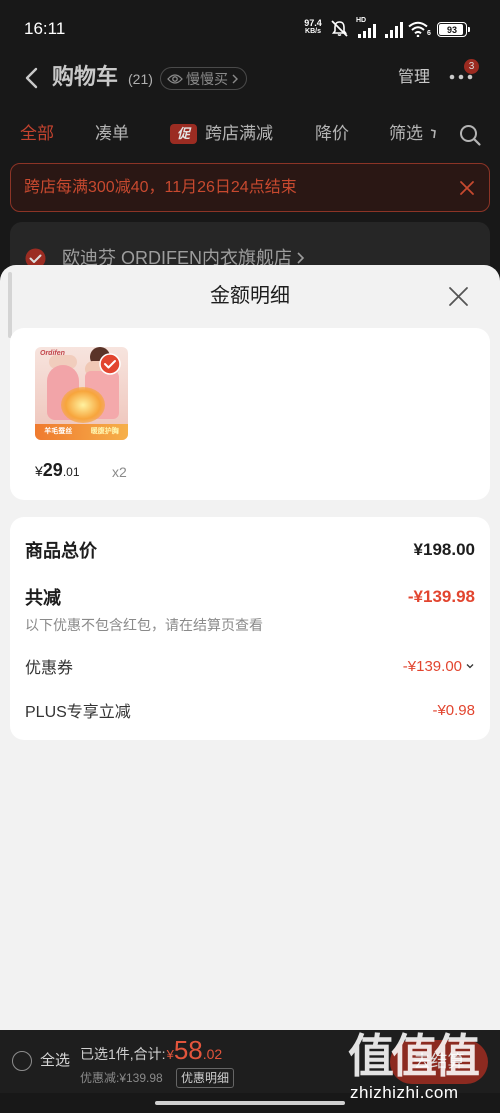 The height and width of the screenshot is (1113, 500). Describe the element at coordinates (121, 1078) in the screenshot. I see `discount-text: 优惠减:¥139.98` at that location.